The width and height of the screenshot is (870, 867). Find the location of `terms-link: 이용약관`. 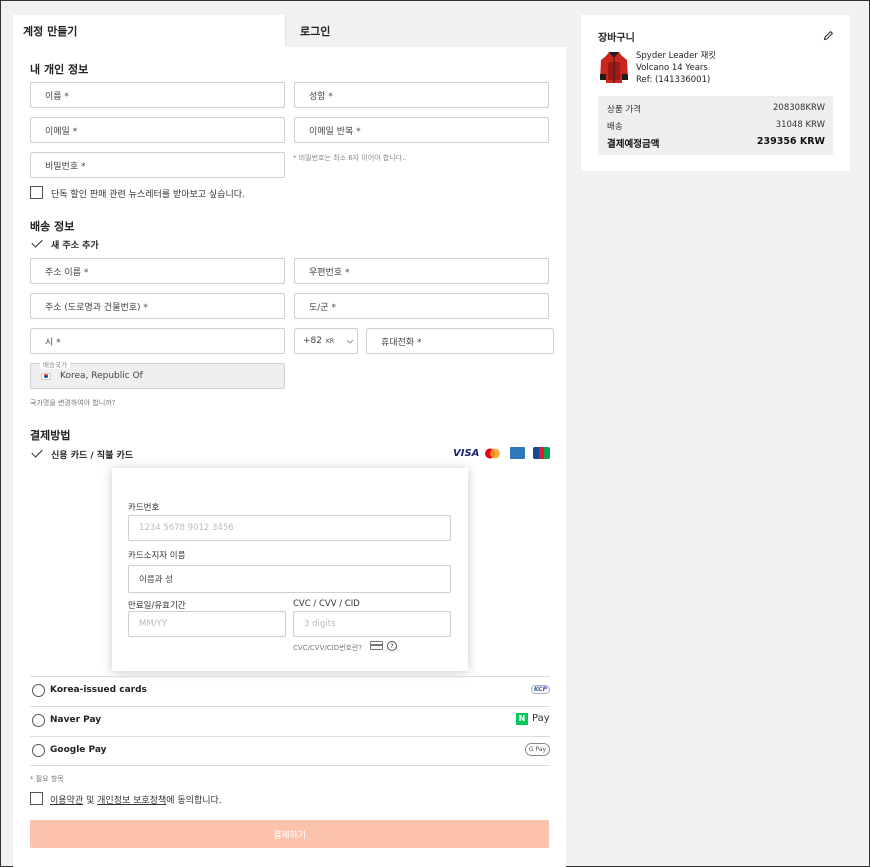

terms-link: 이용약관 is located at coordinates (66, 801).